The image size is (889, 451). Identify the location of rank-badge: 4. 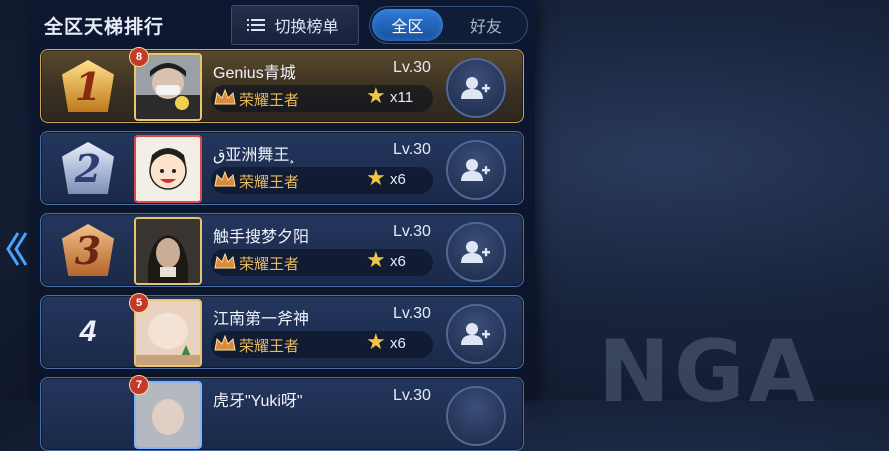
(88, 332).